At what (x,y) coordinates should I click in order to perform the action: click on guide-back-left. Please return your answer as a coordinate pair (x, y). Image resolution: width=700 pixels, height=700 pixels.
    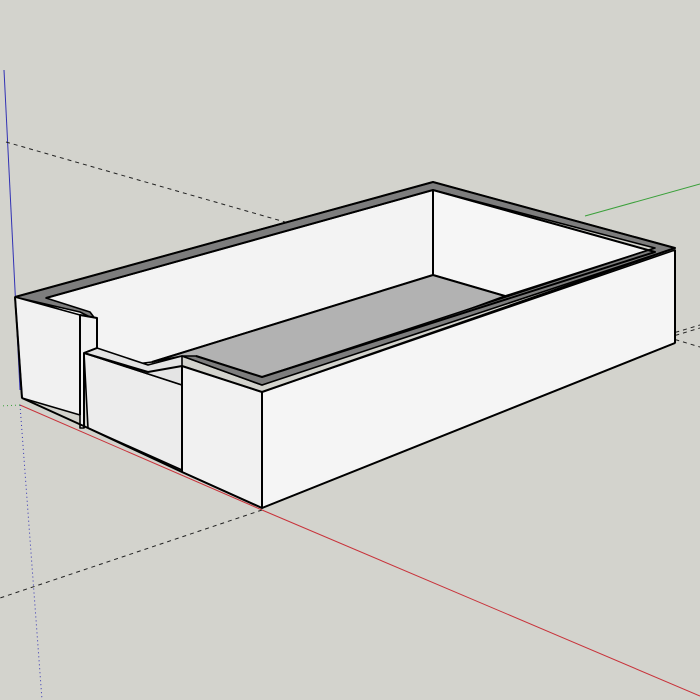
    Looking at the image, I should click on (145, 182).